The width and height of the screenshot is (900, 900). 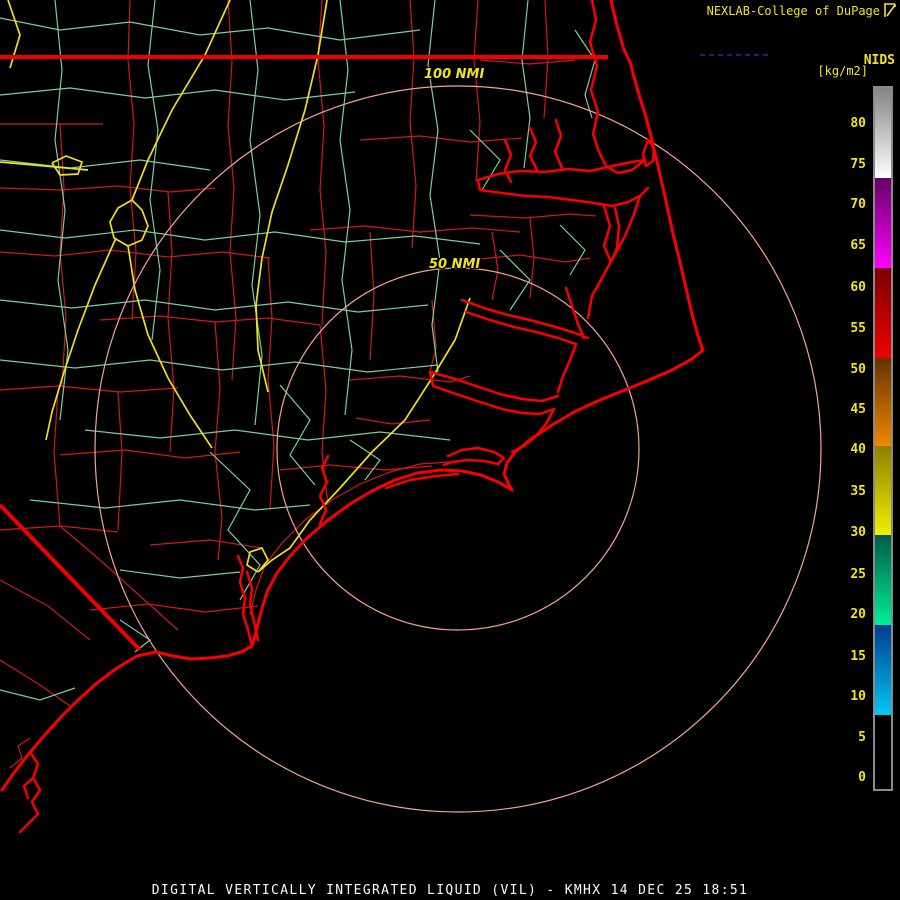 What do you see at coordinates (858, 409) in the screenshot?
I see `scale-tick-45: 45` at bounding box center [858, 409].